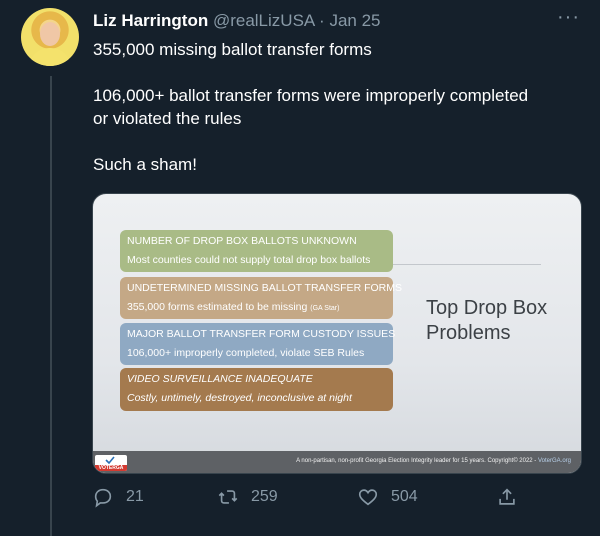 Image resolution: width=600 pixels, height=536 pixels. I want to click on slide-divider, so click(466, 264).